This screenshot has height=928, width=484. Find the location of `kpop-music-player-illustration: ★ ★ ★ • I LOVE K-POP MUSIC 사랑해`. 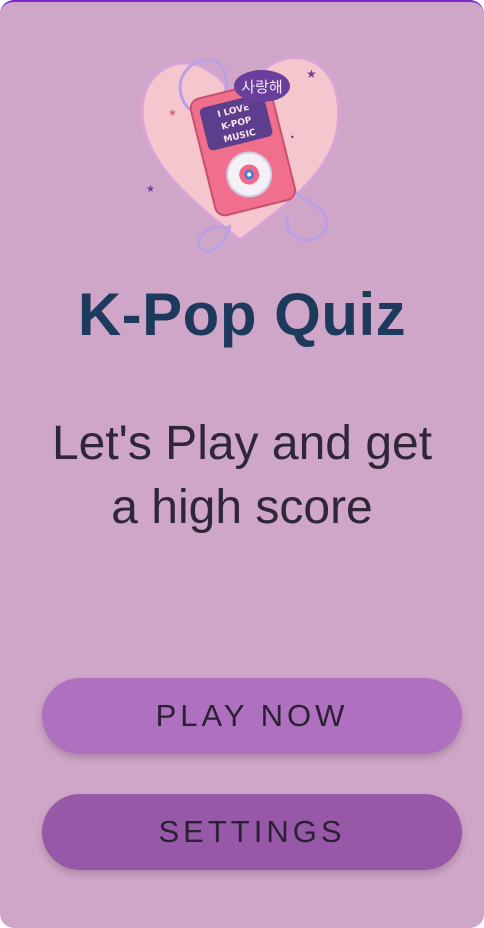

kpop-music-player-illustration: ★ ★ ★ • I LOVE K-POP MUSIC 사랑해 is located at coordinates (240, 154).